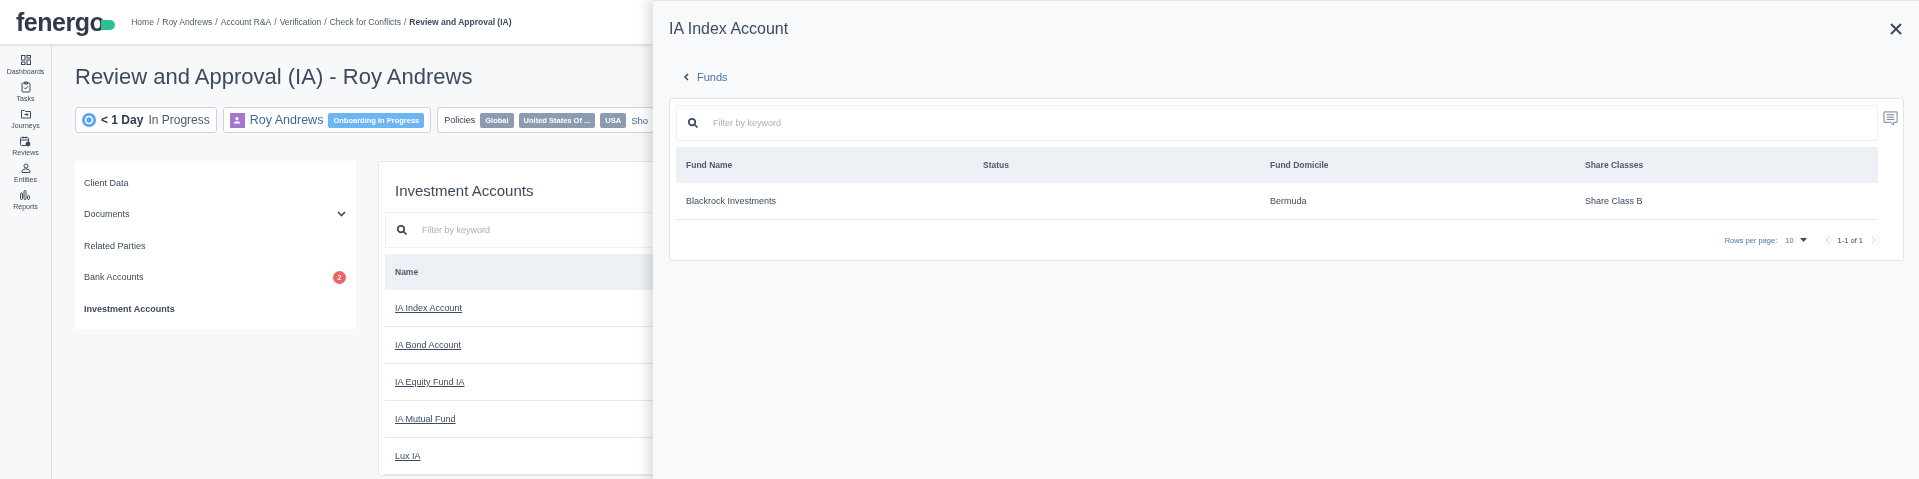 The width and height of the screenshot is (1919, 479). I want to click on person-icon, so click(25, 168).